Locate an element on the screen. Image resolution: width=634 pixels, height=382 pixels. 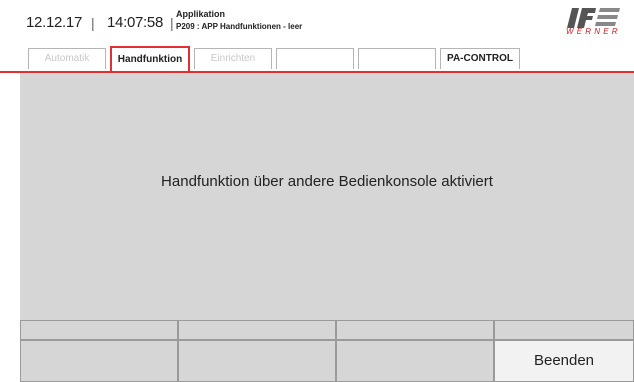
time-display: 14:07:58 is located at coordinates (135, 22).